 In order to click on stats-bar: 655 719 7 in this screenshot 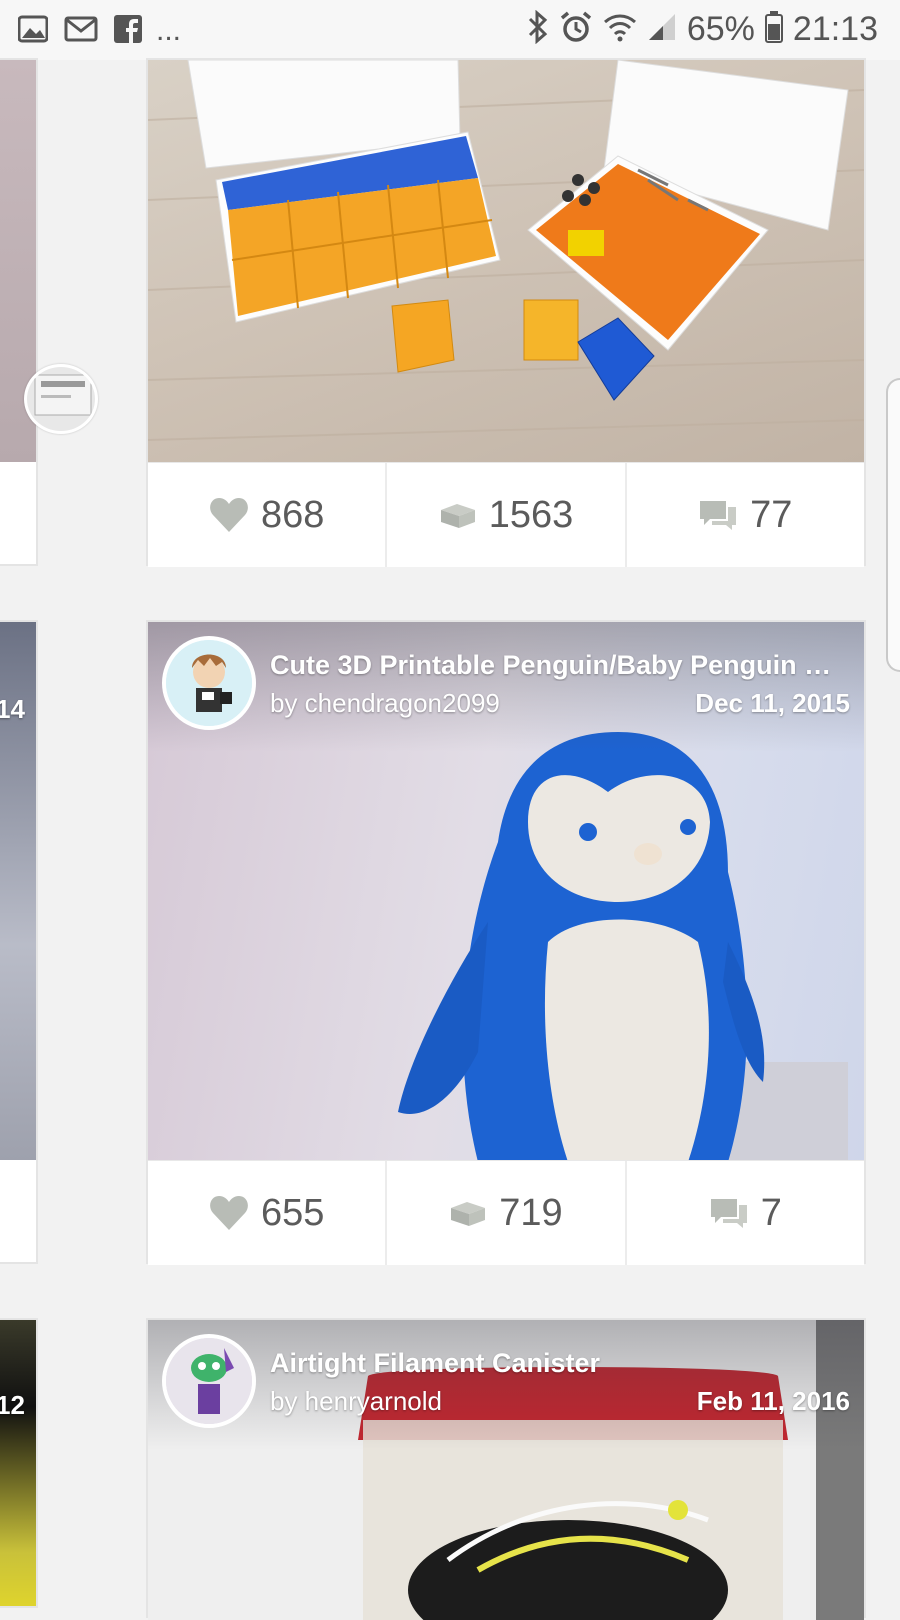, I will do `click(506, 1212)`.